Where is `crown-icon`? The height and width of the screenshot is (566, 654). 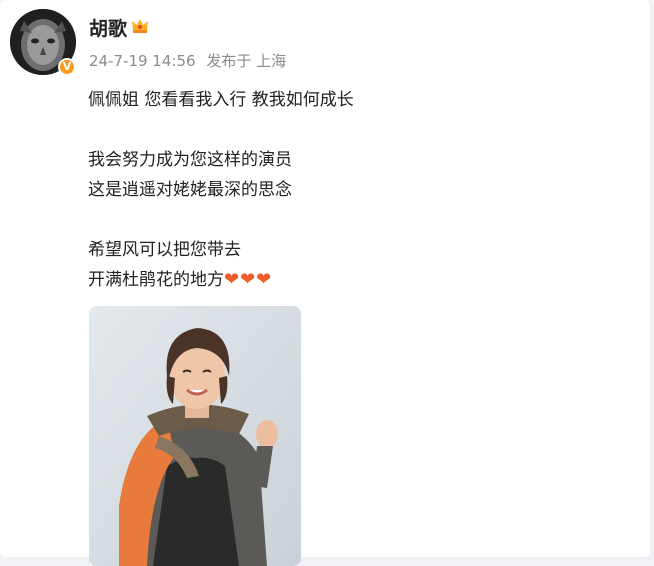 crown-icon is located at coordinates (140, 26).